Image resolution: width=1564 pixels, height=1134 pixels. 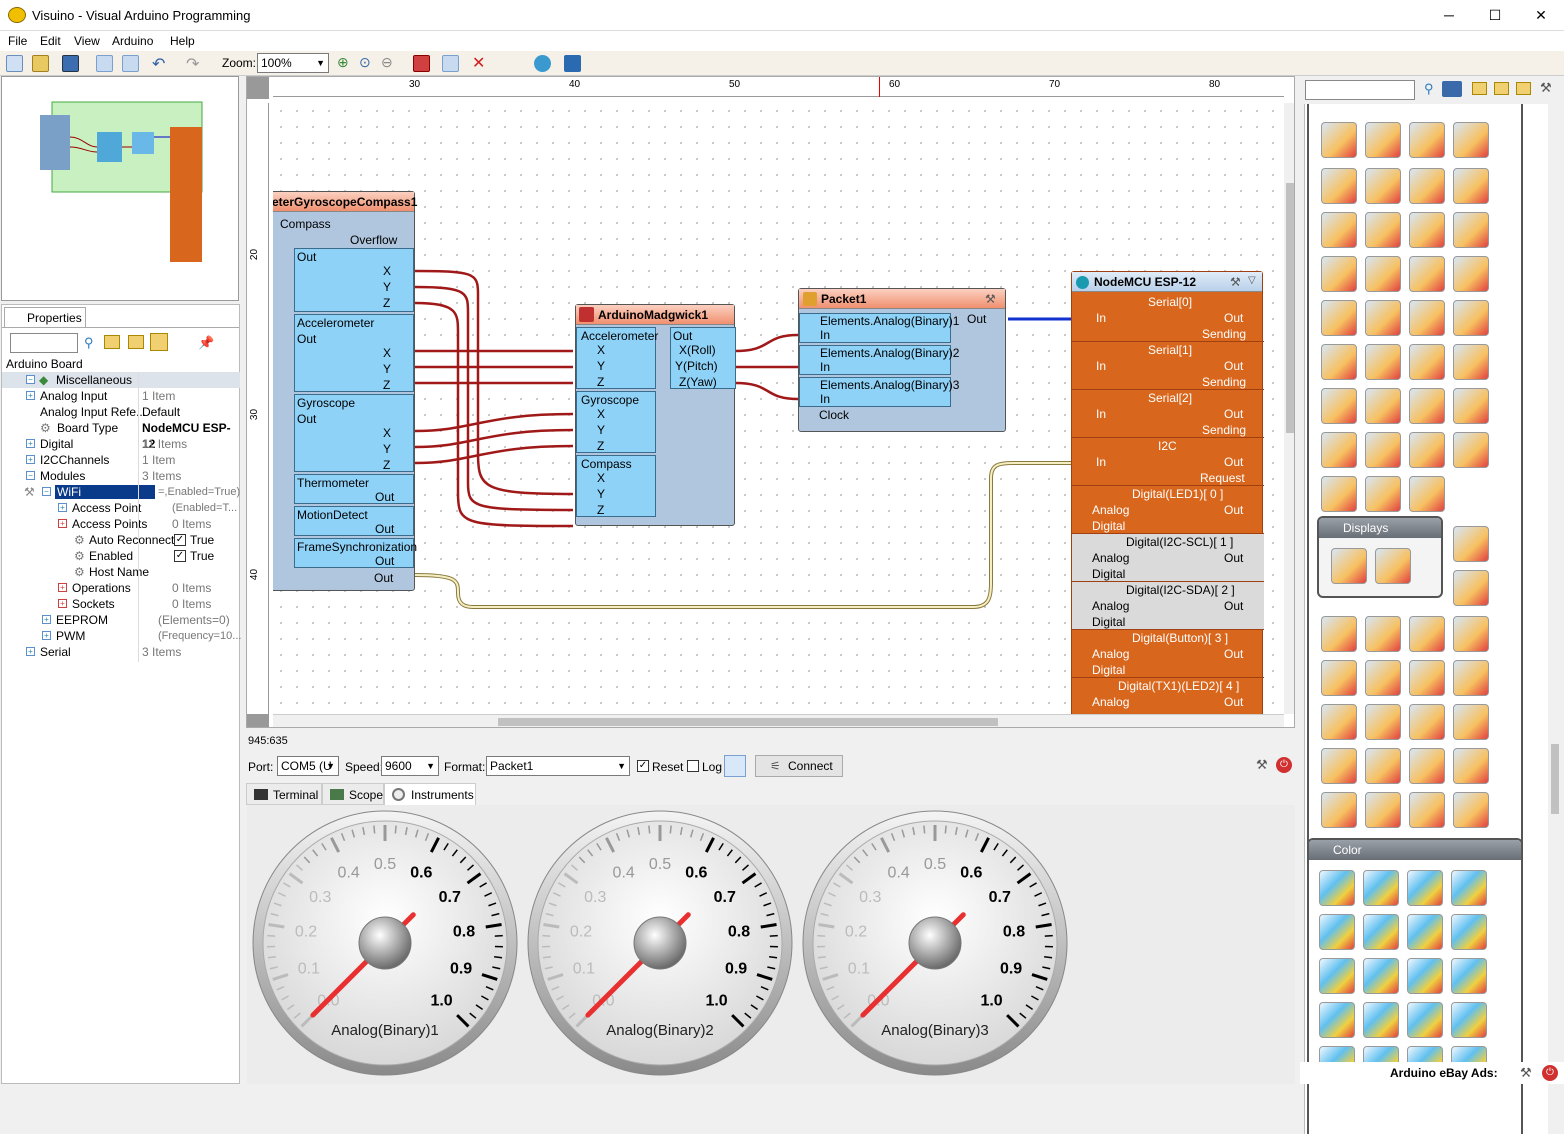 I want to click on horizontal-scrollbar, so click(x=778, y=721).